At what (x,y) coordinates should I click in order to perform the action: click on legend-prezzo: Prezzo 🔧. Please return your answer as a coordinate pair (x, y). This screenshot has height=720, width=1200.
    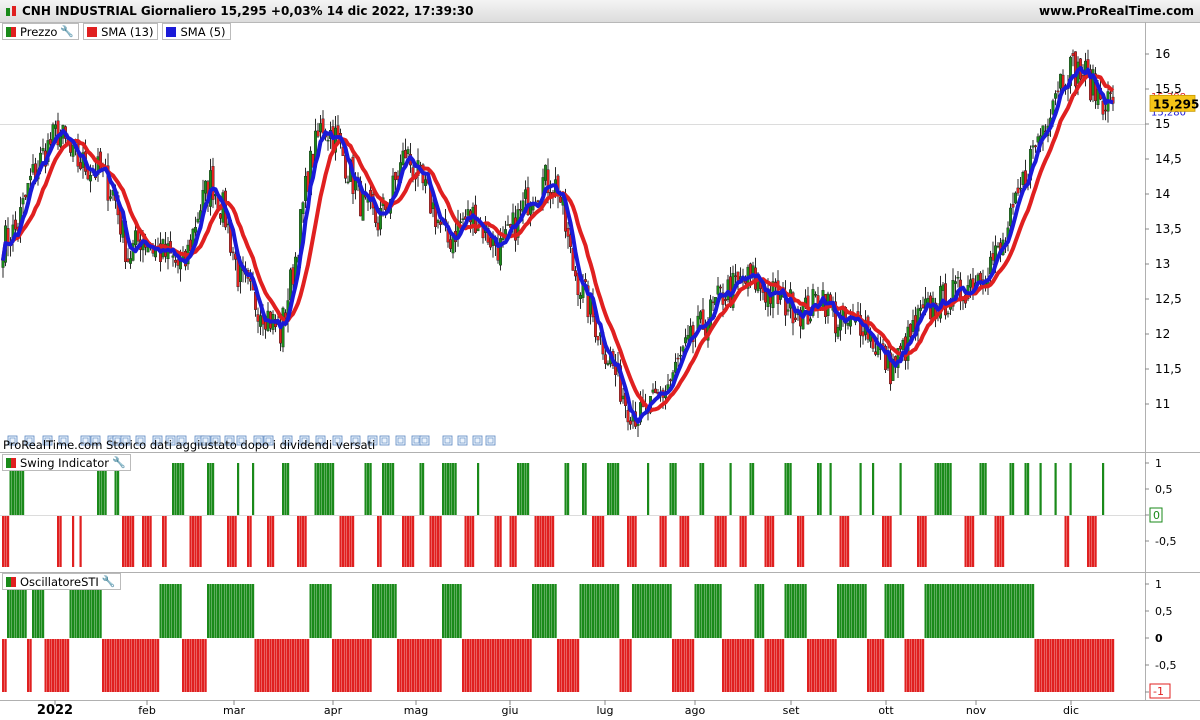
    Looking at the image, I should click on (41, 31).